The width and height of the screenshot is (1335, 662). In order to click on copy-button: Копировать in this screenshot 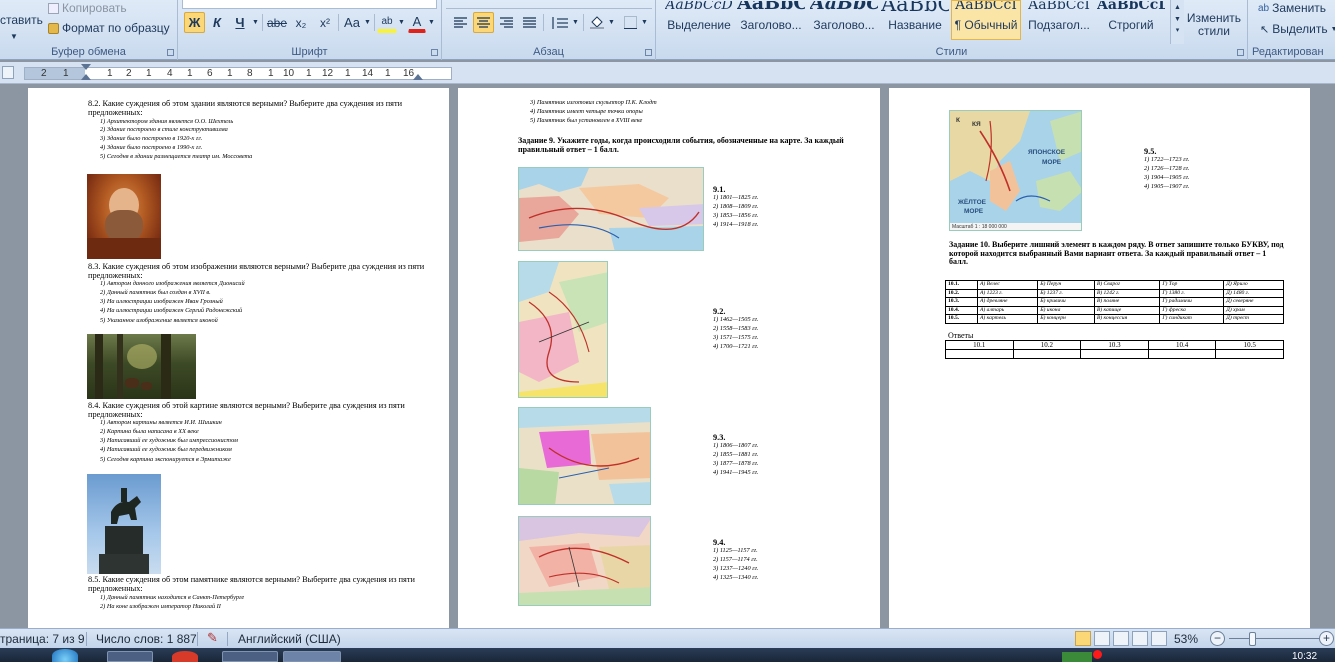, I will do `click(87, 8)`.